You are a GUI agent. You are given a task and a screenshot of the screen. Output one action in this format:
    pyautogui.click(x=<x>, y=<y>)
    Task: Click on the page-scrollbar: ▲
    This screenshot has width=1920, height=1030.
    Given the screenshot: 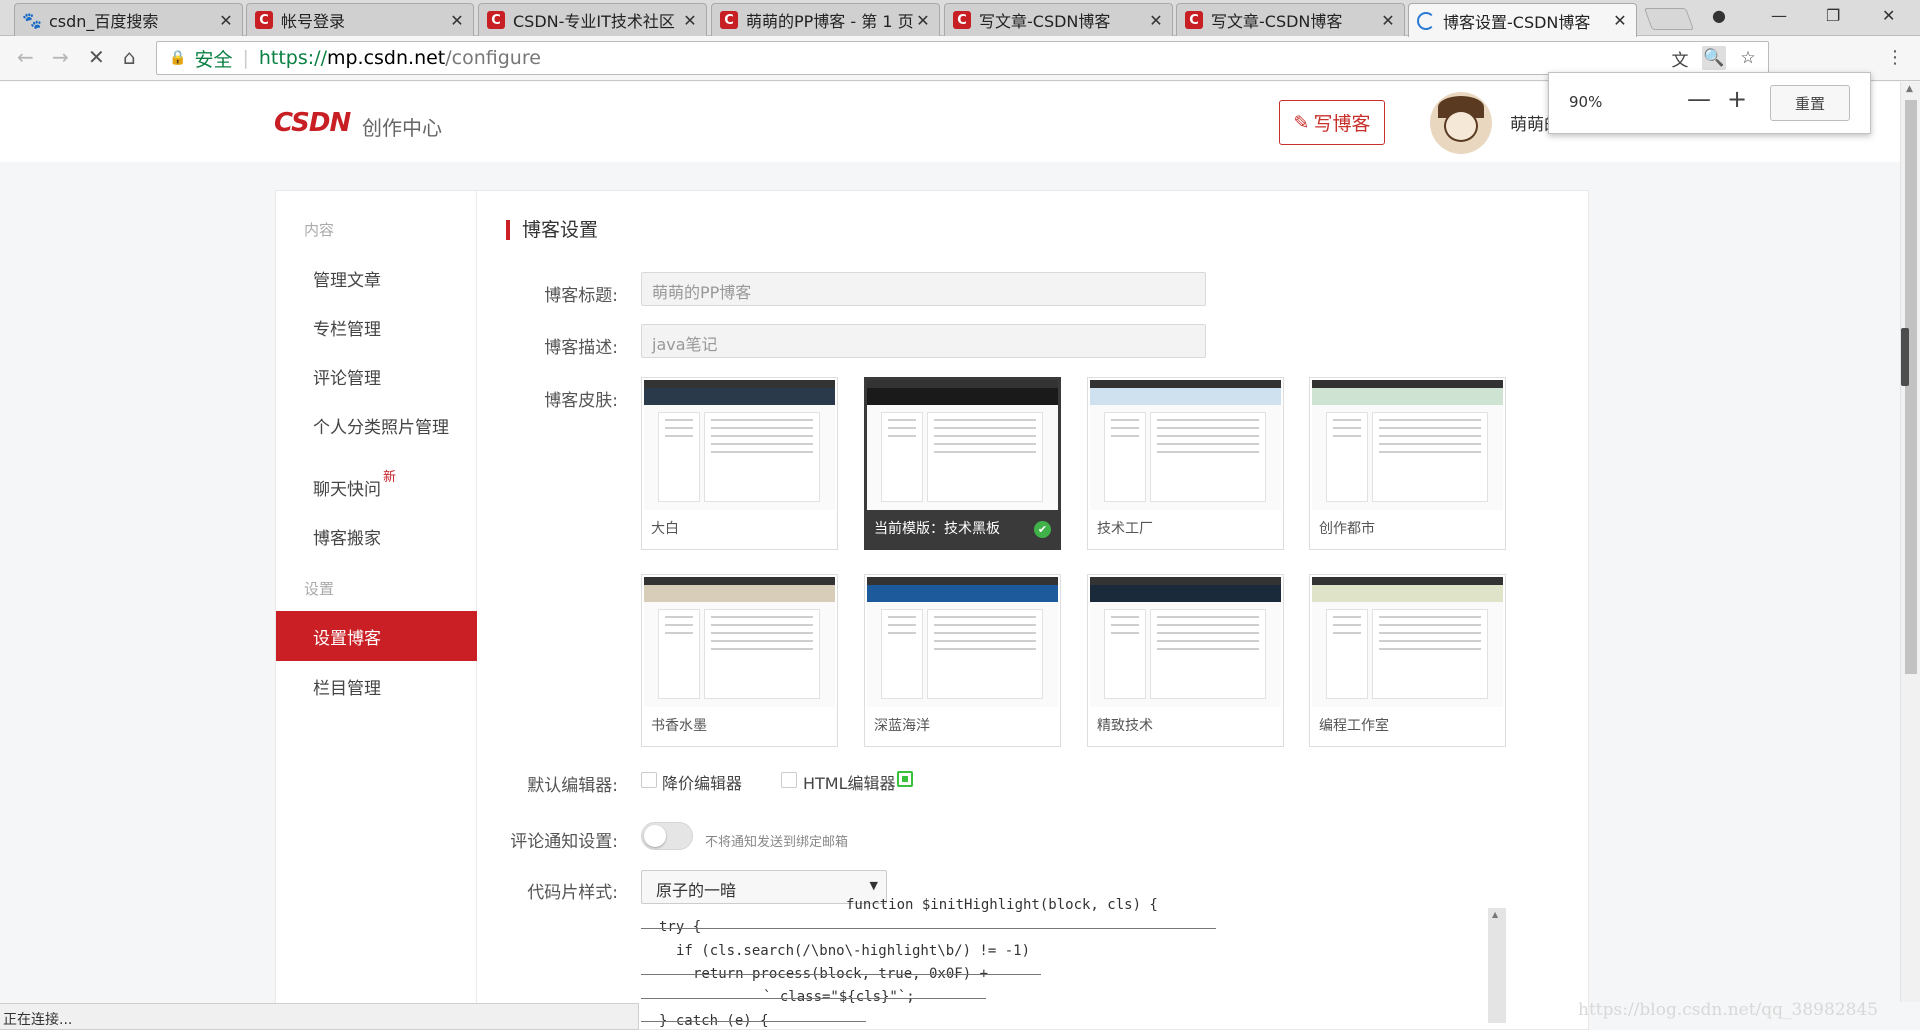 What is the action you would take?
    pyautogui.click(x=1910, y=542)
    